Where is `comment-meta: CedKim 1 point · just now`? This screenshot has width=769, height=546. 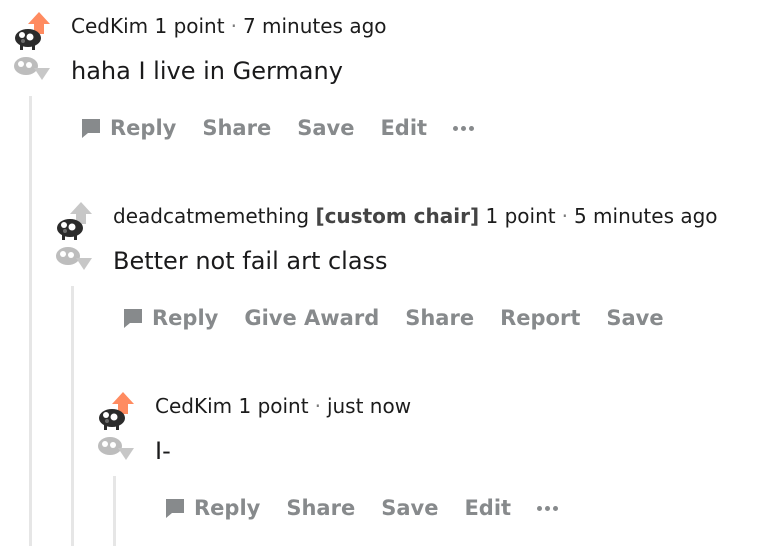
comment-meta: CedKim 1 point · just now is located at coordinates (283, 406).